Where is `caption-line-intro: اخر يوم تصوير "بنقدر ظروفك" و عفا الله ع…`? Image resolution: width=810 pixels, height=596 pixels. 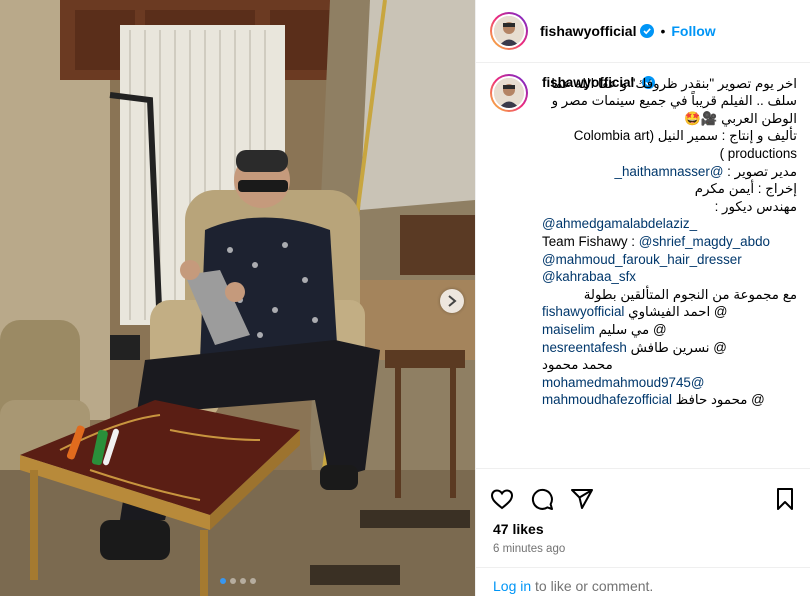
caption-line-intro: اخر يوم تصوير "بنقدر ظروفك" و عفا الله ع… is located at coordinates (674, 100).